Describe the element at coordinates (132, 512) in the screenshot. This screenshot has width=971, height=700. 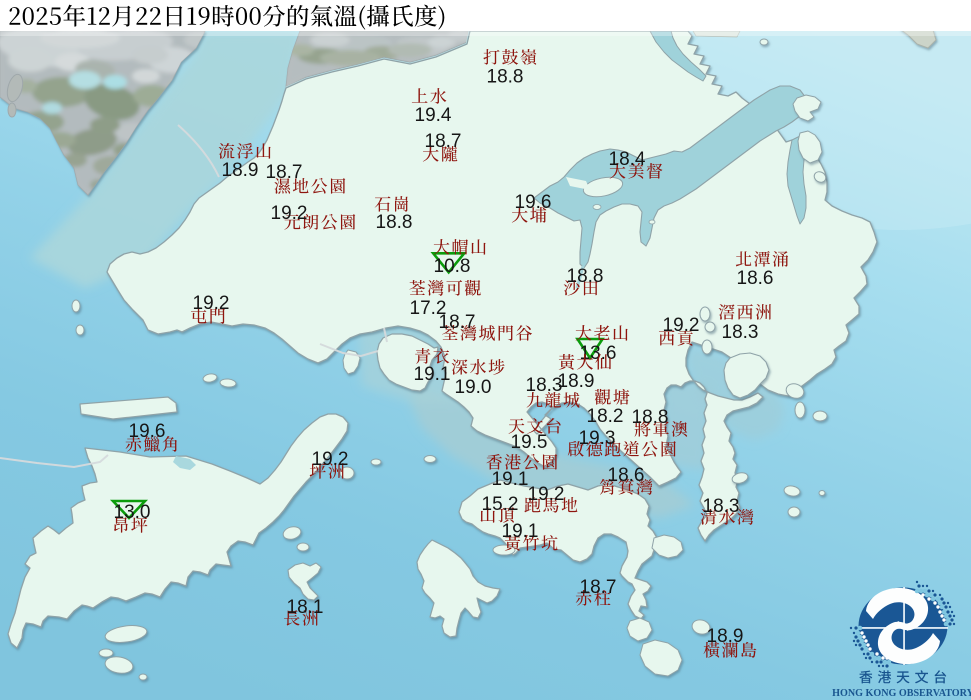
I see `svg-text: 13.0` at that location.